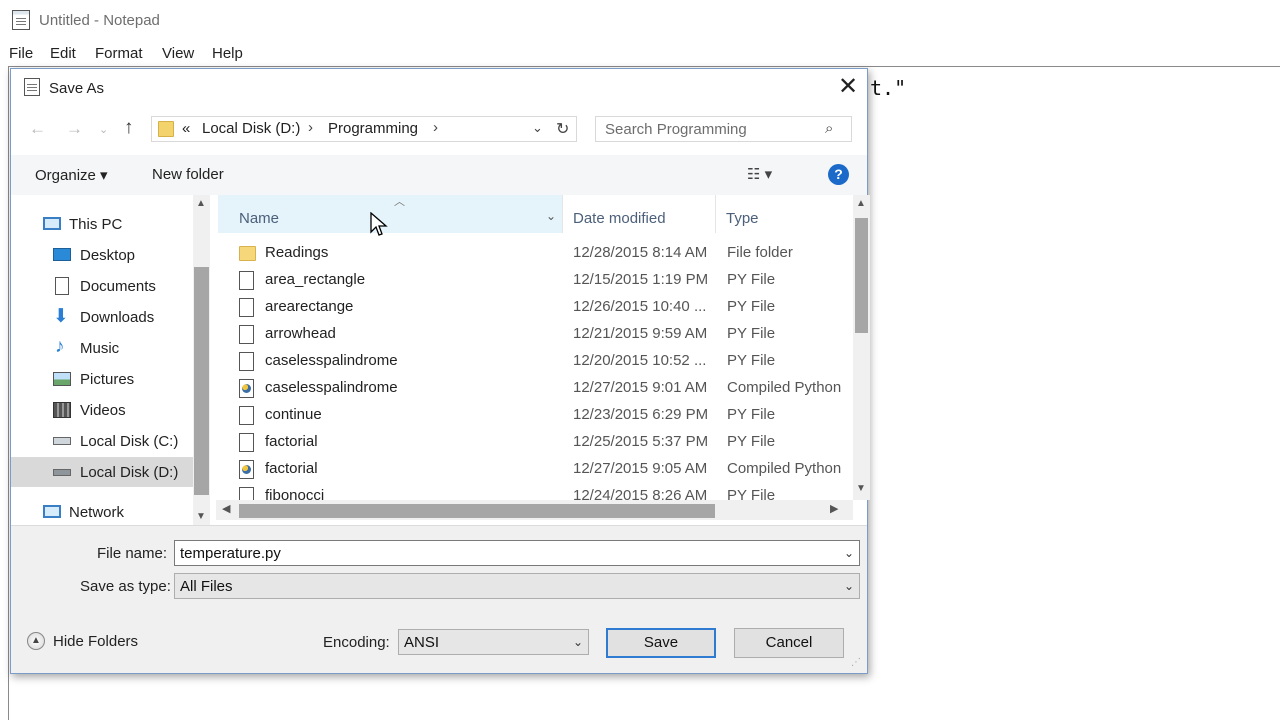 The width and height of the screenshot is (1280, 720). Describe the element at coordinates (119, 53) in the screenshot. I see `menu-format: Format` at that location.